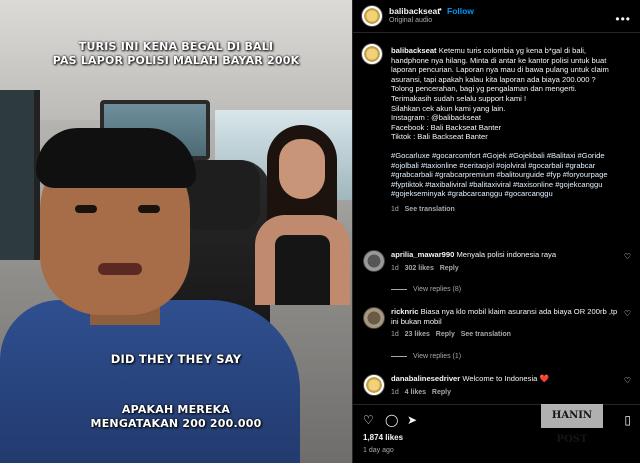 This screenshot has height=463, width=640. What do you see at coordinates (176, 359) in the screenshot?
I see `video-caption-middle: DID THEY THEY SAY` at bounding box center [176, 359].